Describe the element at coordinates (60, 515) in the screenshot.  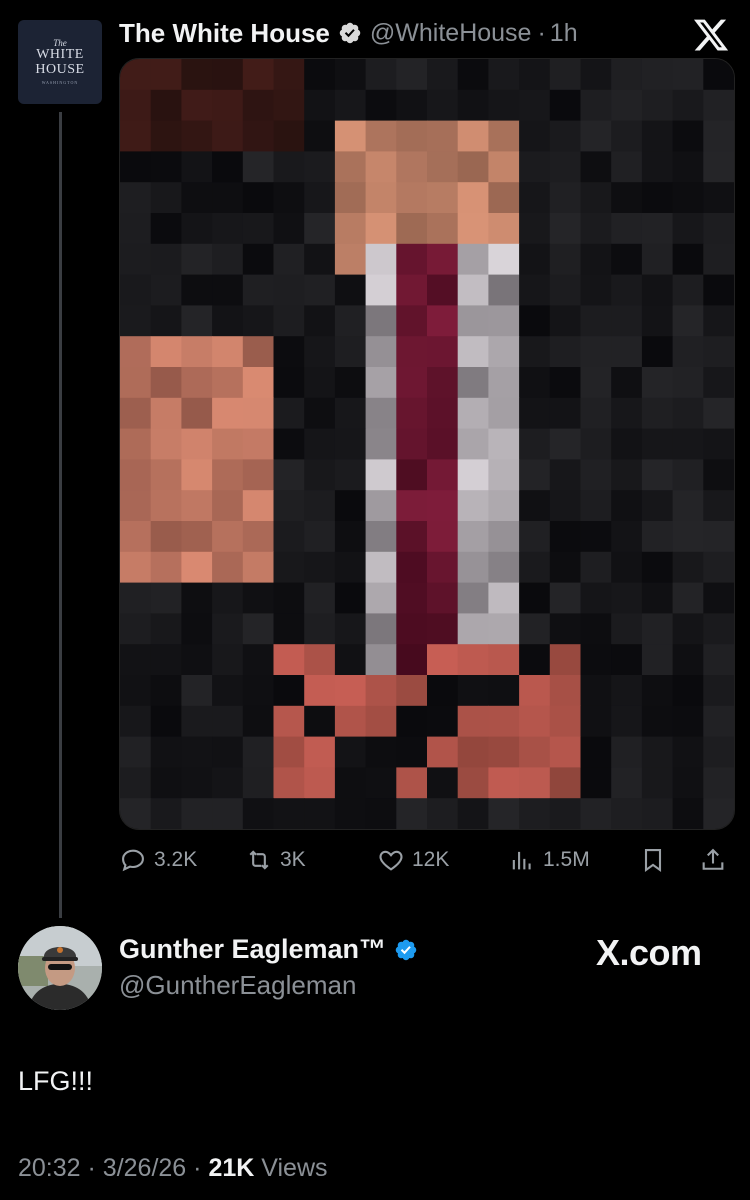
I see `thread-connector-line` at that location.